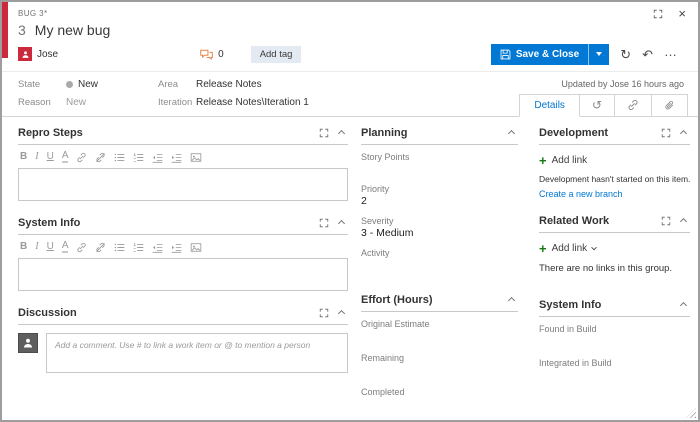 The width and height of the screenshot is (700, 422). What do you see at coordinates (614, 248) in the screenshot?
I see `related-work-add-link-button: + Add link` at bounding box center [614, 248].